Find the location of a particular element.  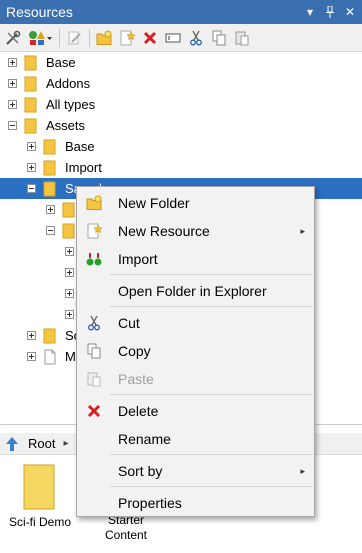

menu-item-new-folder: New Folder is located at coordinates (195, 203).